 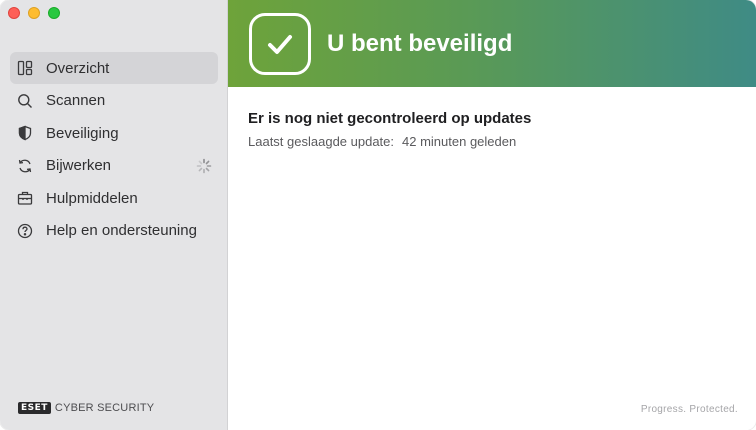 I want to click on close-window-button, so click(x=14, y=13).